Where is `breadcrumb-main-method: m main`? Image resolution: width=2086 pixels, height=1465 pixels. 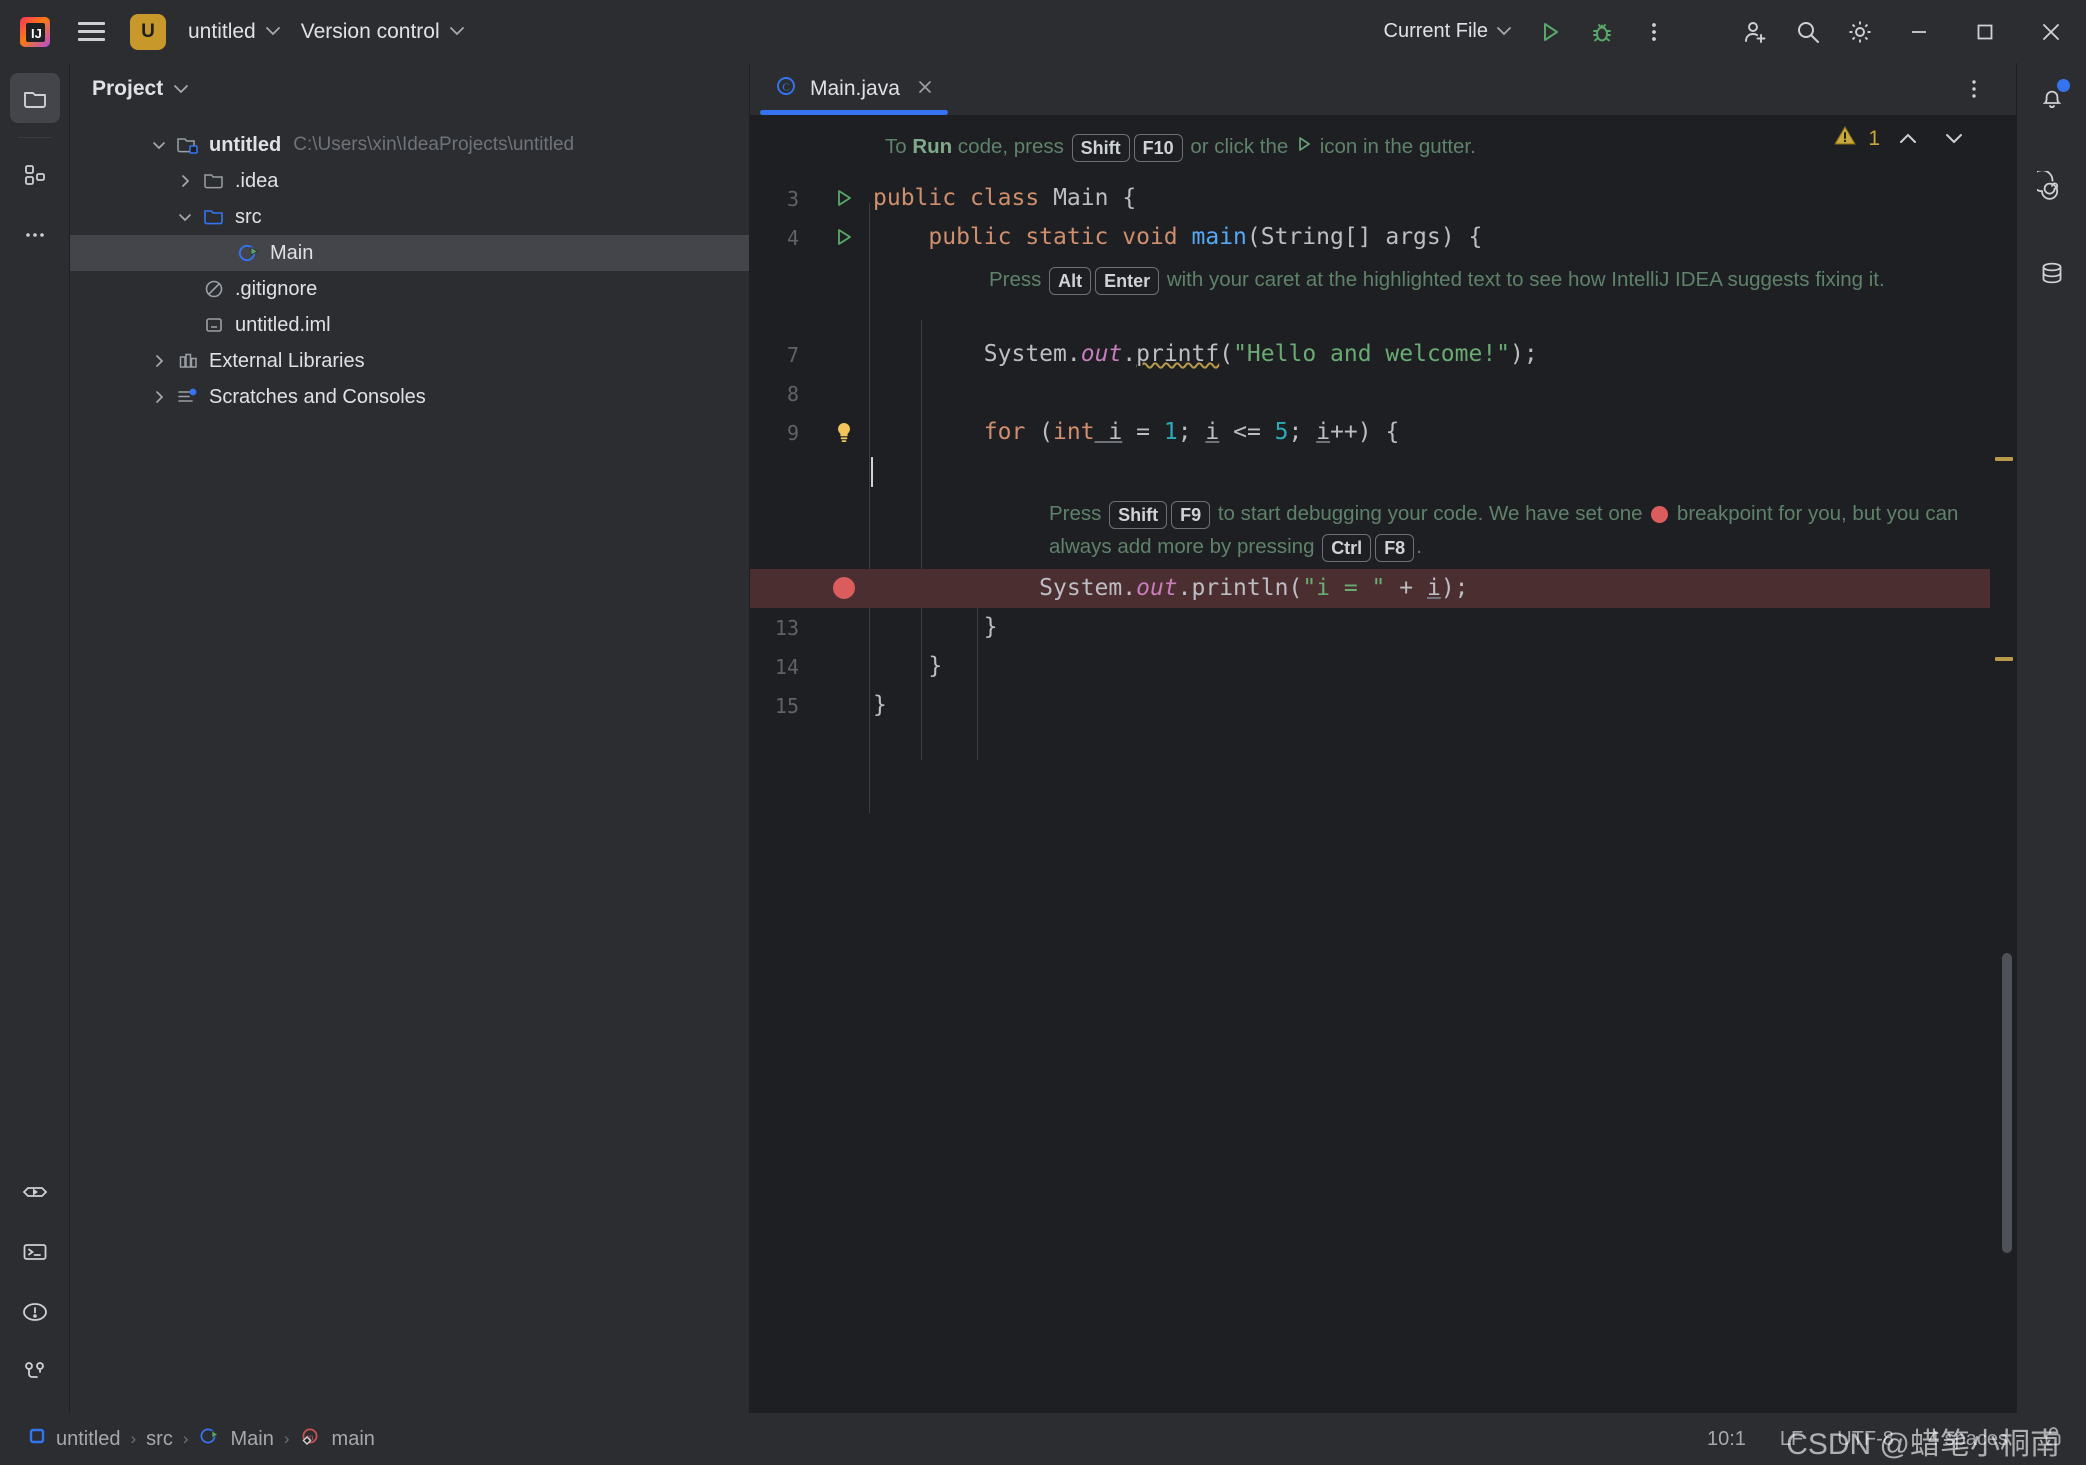 breadcrumb-main-method: m main is located at coordinates (337, 1439).